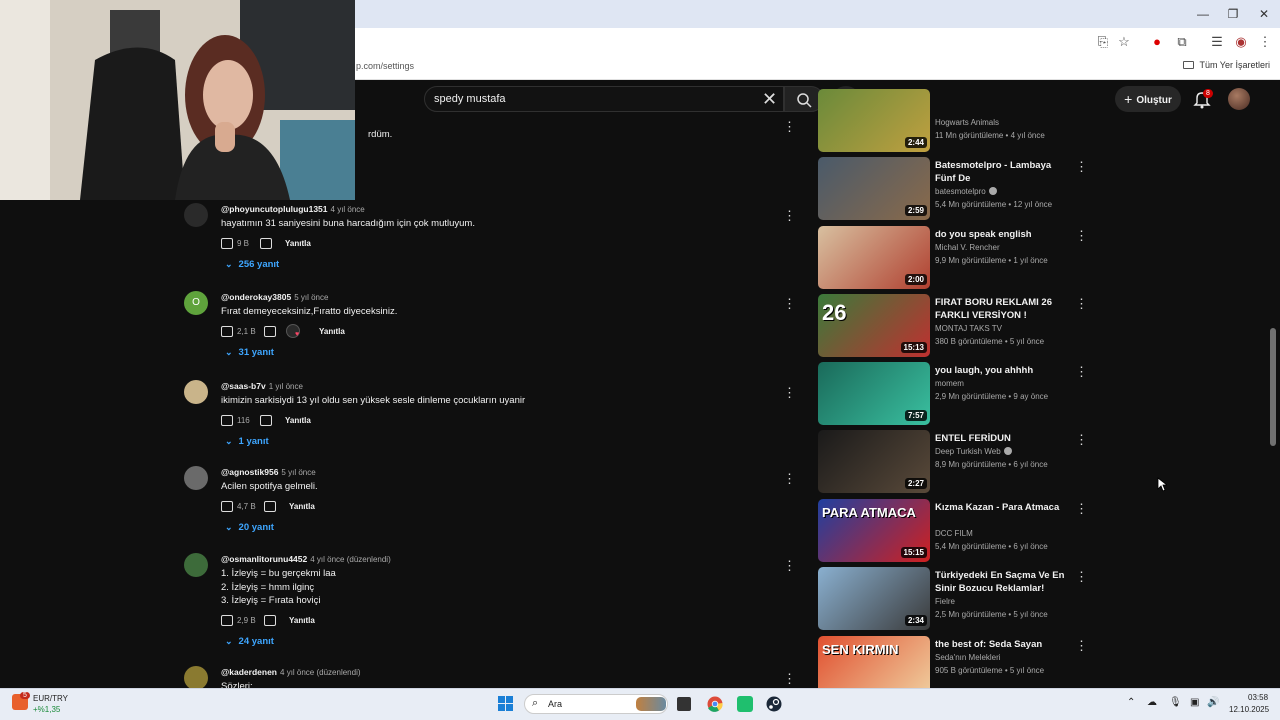  Describe the element at coordinates (50, 698) in the screenshot. I see `currency-label: EUR/TRY` at that location.